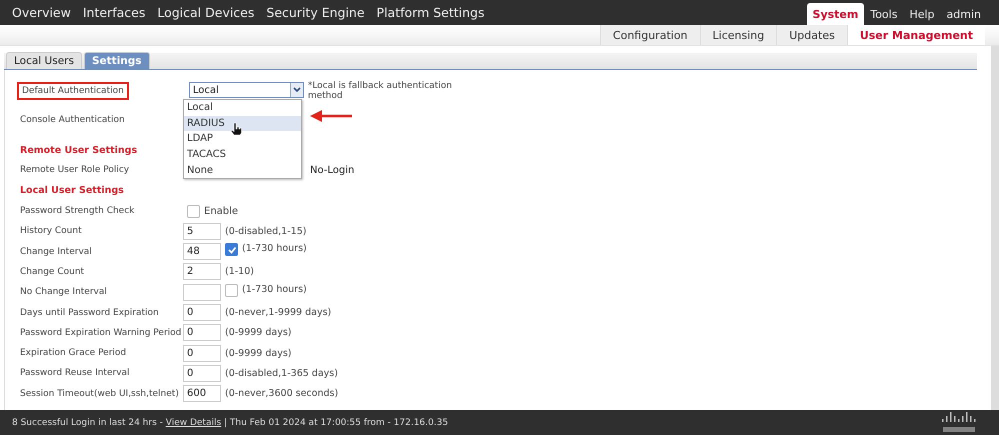  I want to click on tab: Local Users, so click(44, 60).